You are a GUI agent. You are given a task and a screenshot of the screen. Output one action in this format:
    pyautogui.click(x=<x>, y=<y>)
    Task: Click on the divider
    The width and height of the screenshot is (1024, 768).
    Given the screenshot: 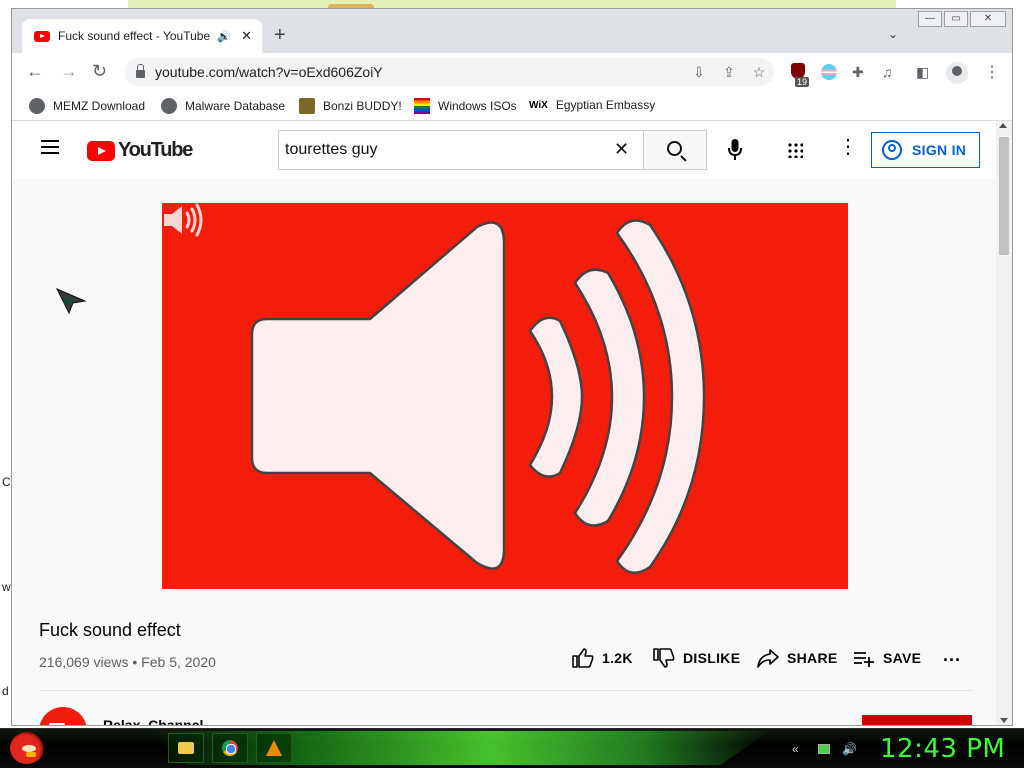 What is the action you would take?
    pyautogui.click(x=506, y=690)
    